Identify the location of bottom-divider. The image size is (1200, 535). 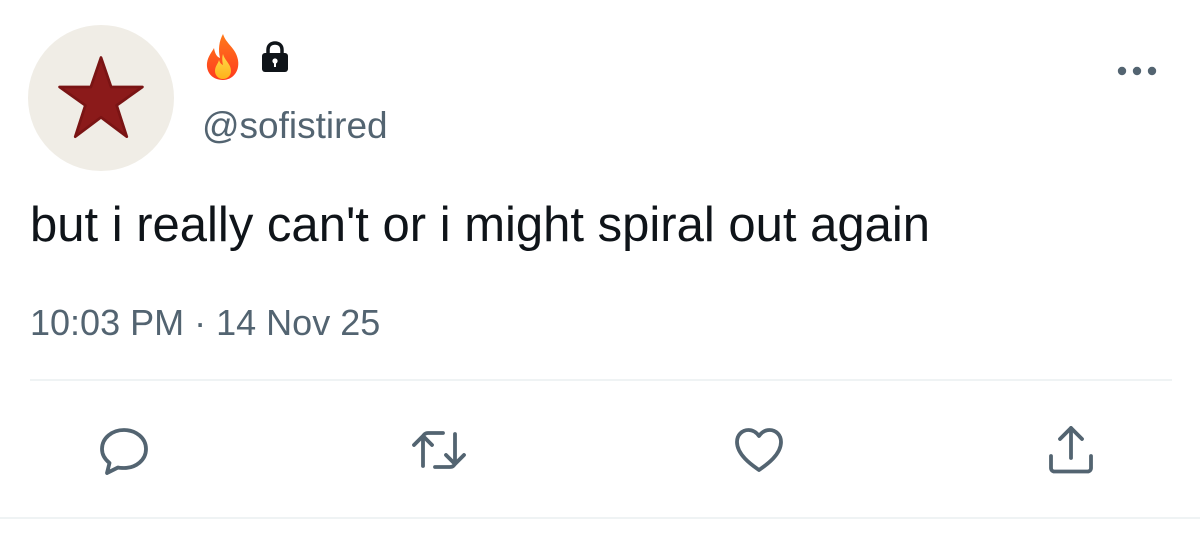
(600, 518).